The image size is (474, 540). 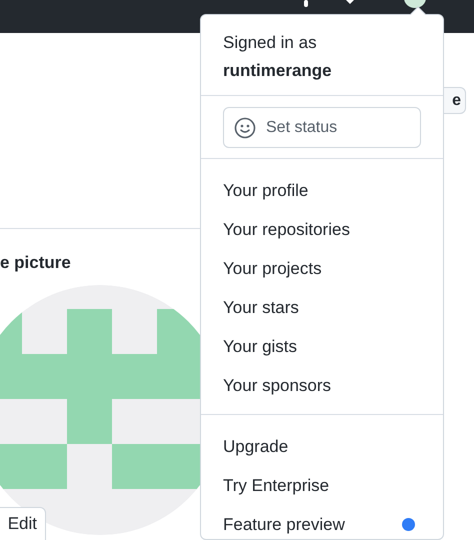 What do you see at coordinates (322, 385) in the screenshot?
I see `menu-item: Your sponsors` at bounding box center [322, 385].